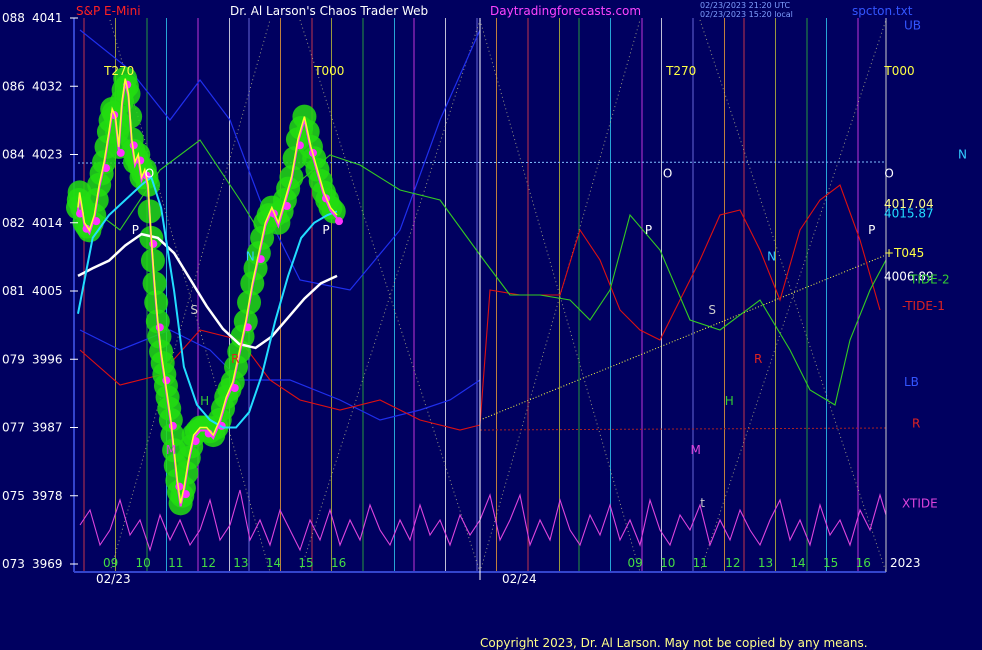 The image size is (982, 650). I want to click on site-link: Daytradingforecasts.com, so click(565, 11).